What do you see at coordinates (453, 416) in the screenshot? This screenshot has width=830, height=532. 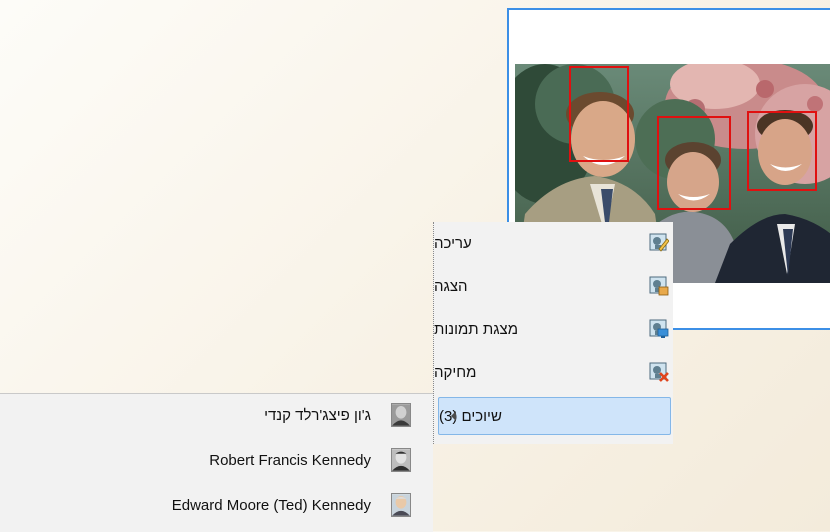 I see `chevron-left-icon` at bounding box center [453, 416].